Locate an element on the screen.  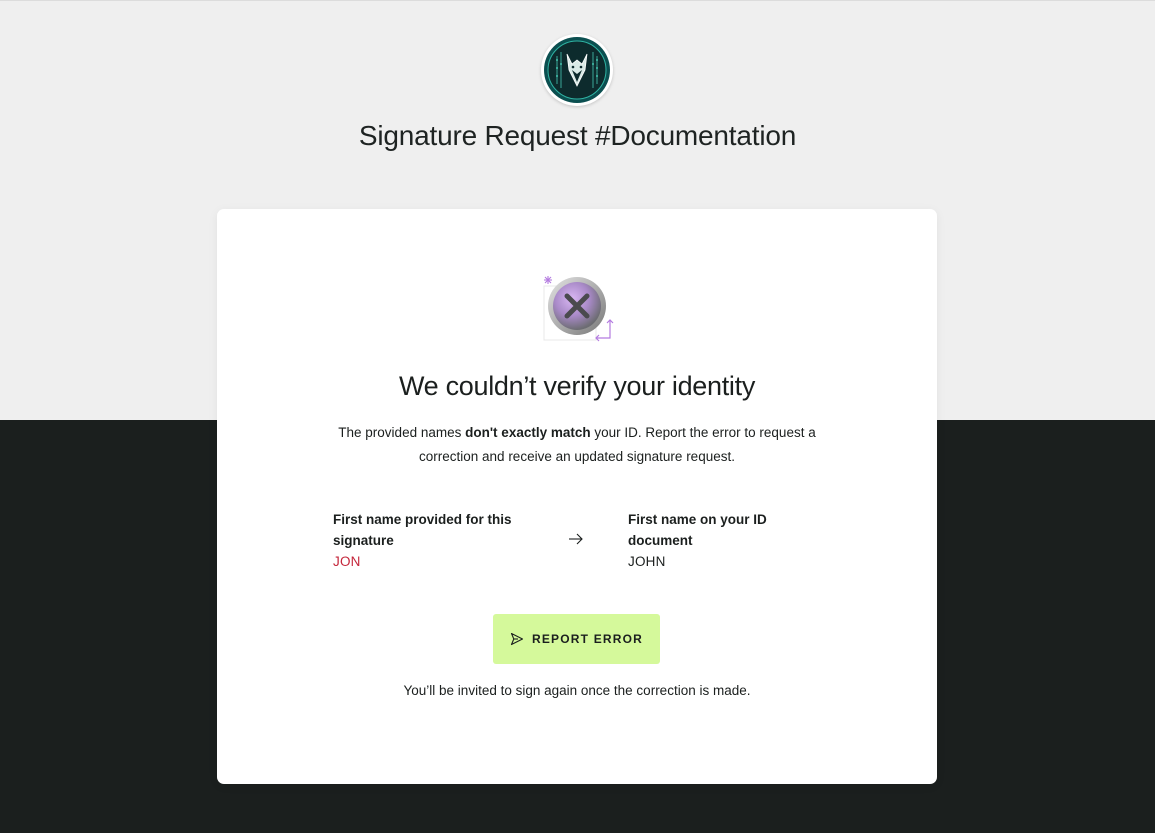
page-title: Signature Request #Documentation is located at coordinates (577, 135).